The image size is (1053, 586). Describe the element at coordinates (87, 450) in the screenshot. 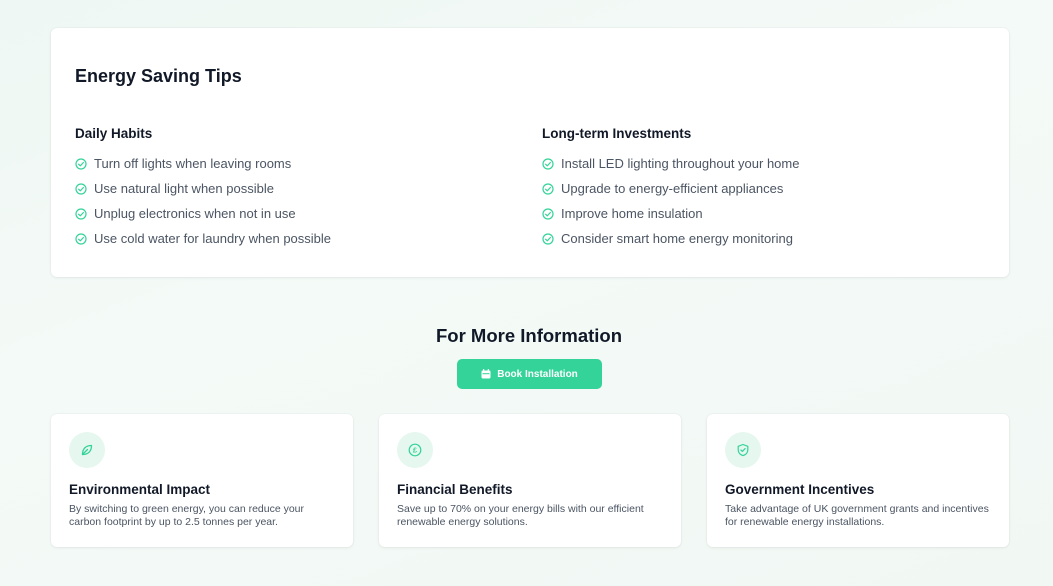

I see `leaf-icon` at that location.